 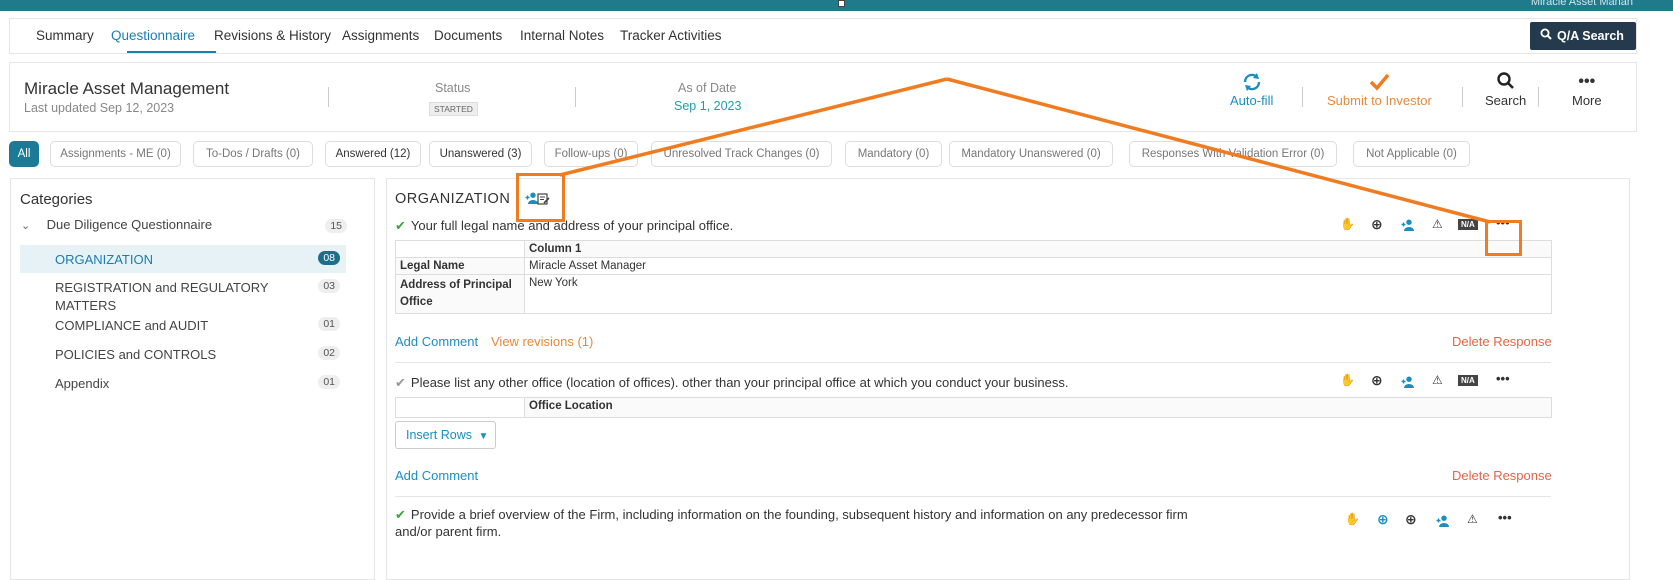 What do you see at coordinates (1379, 100) in the screenshot?
I see `submit-to-investor-label: Submit to Investor` at bounding box center [1379, 100].